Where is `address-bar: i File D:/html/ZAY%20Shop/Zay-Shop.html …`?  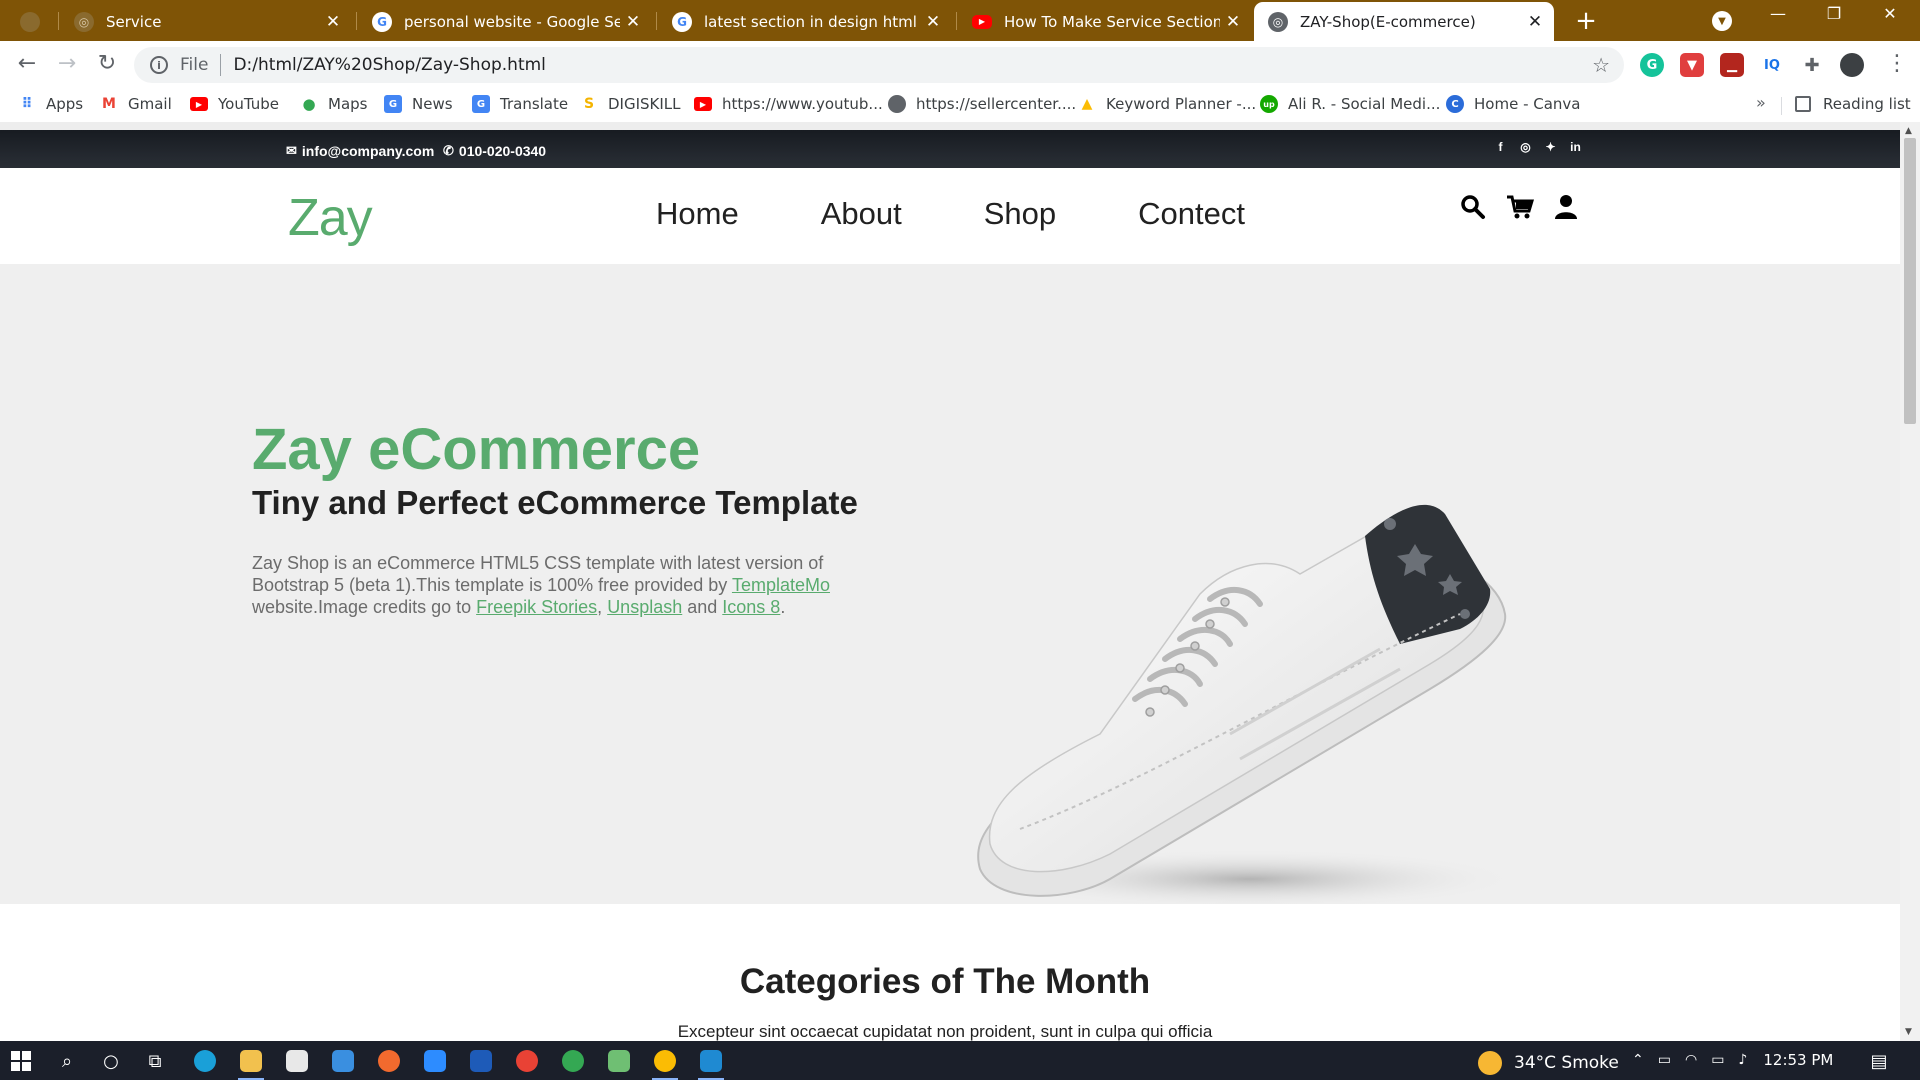 address-bar: i File D:/html/ZAY%20Shop/Zay-Shop.html … is located at coordinates (879, 65).